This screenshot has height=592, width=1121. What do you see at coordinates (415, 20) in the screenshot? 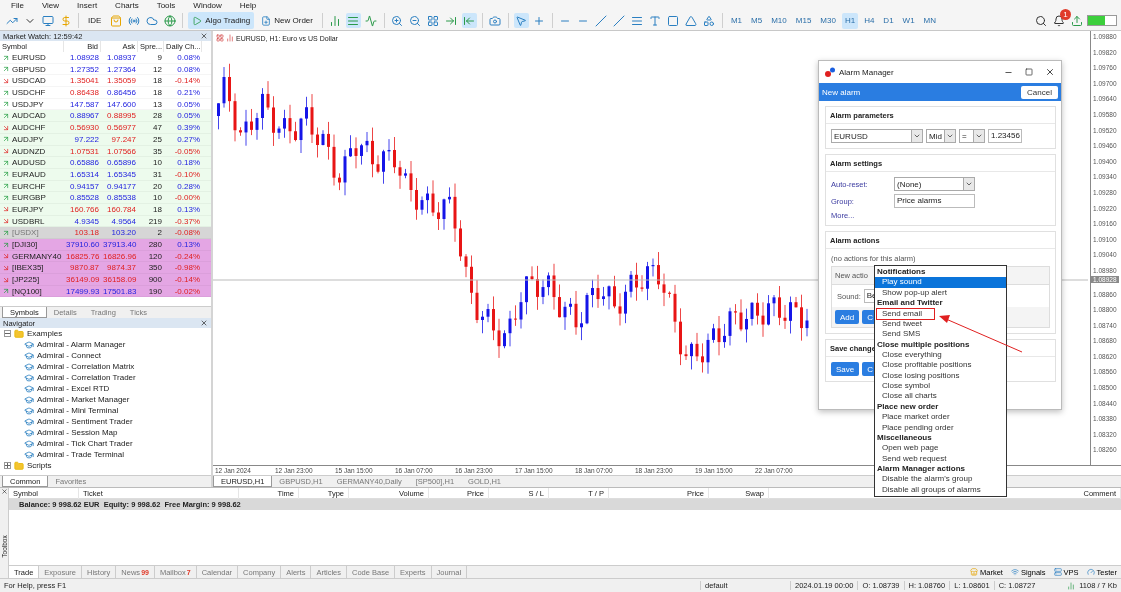
I see `zoom-out-icon` at bounding box center [415, 20].